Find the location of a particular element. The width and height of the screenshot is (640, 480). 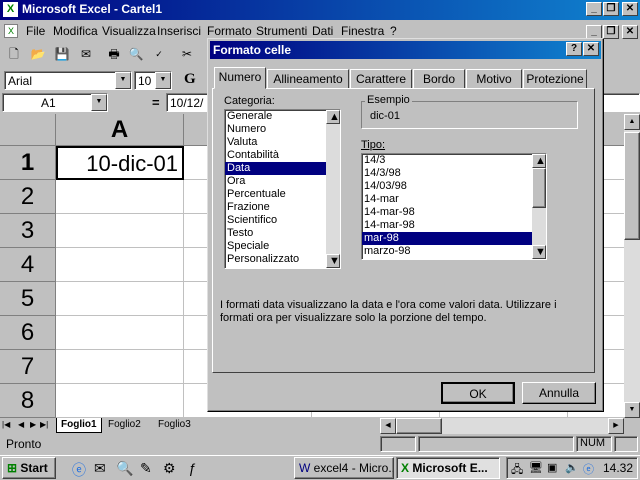

type-item: 14-mar is located at coordinates (454, 199).